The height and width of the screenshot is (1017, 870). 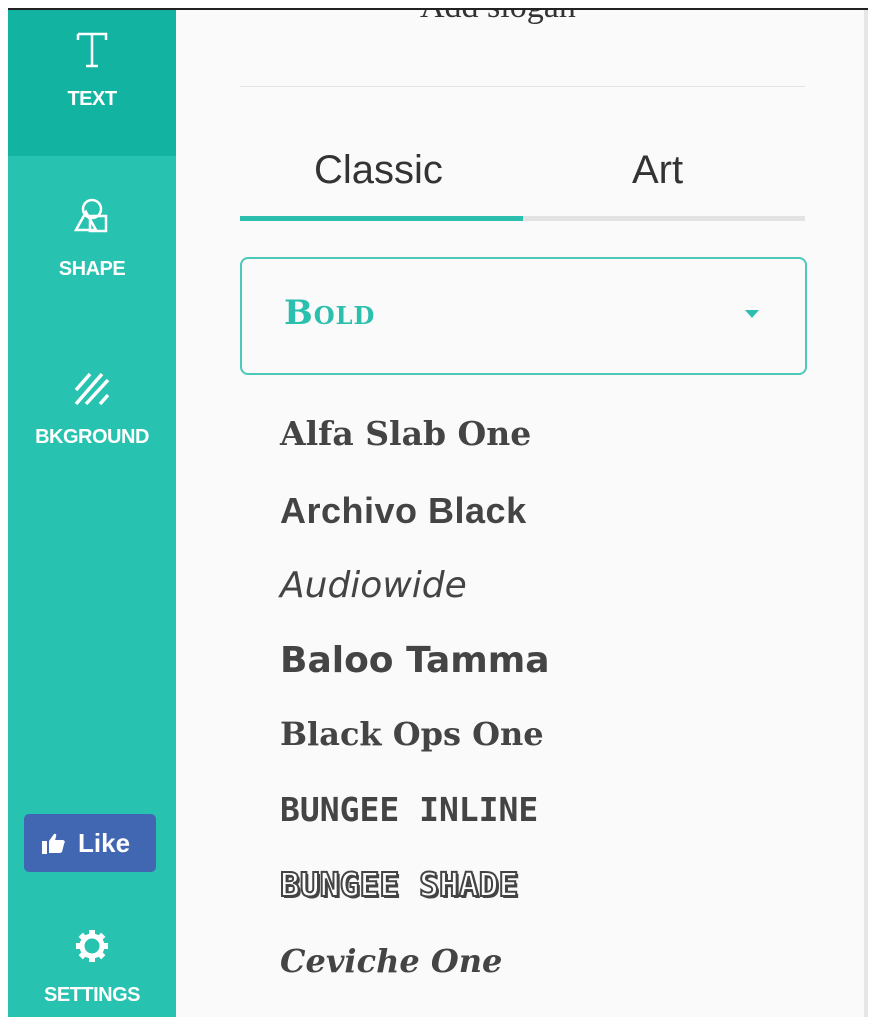 What do you see at coordinates (92, 995) in the screenshot?
I see `settings-label: SETTINGS` at bounding box center [92, 995].